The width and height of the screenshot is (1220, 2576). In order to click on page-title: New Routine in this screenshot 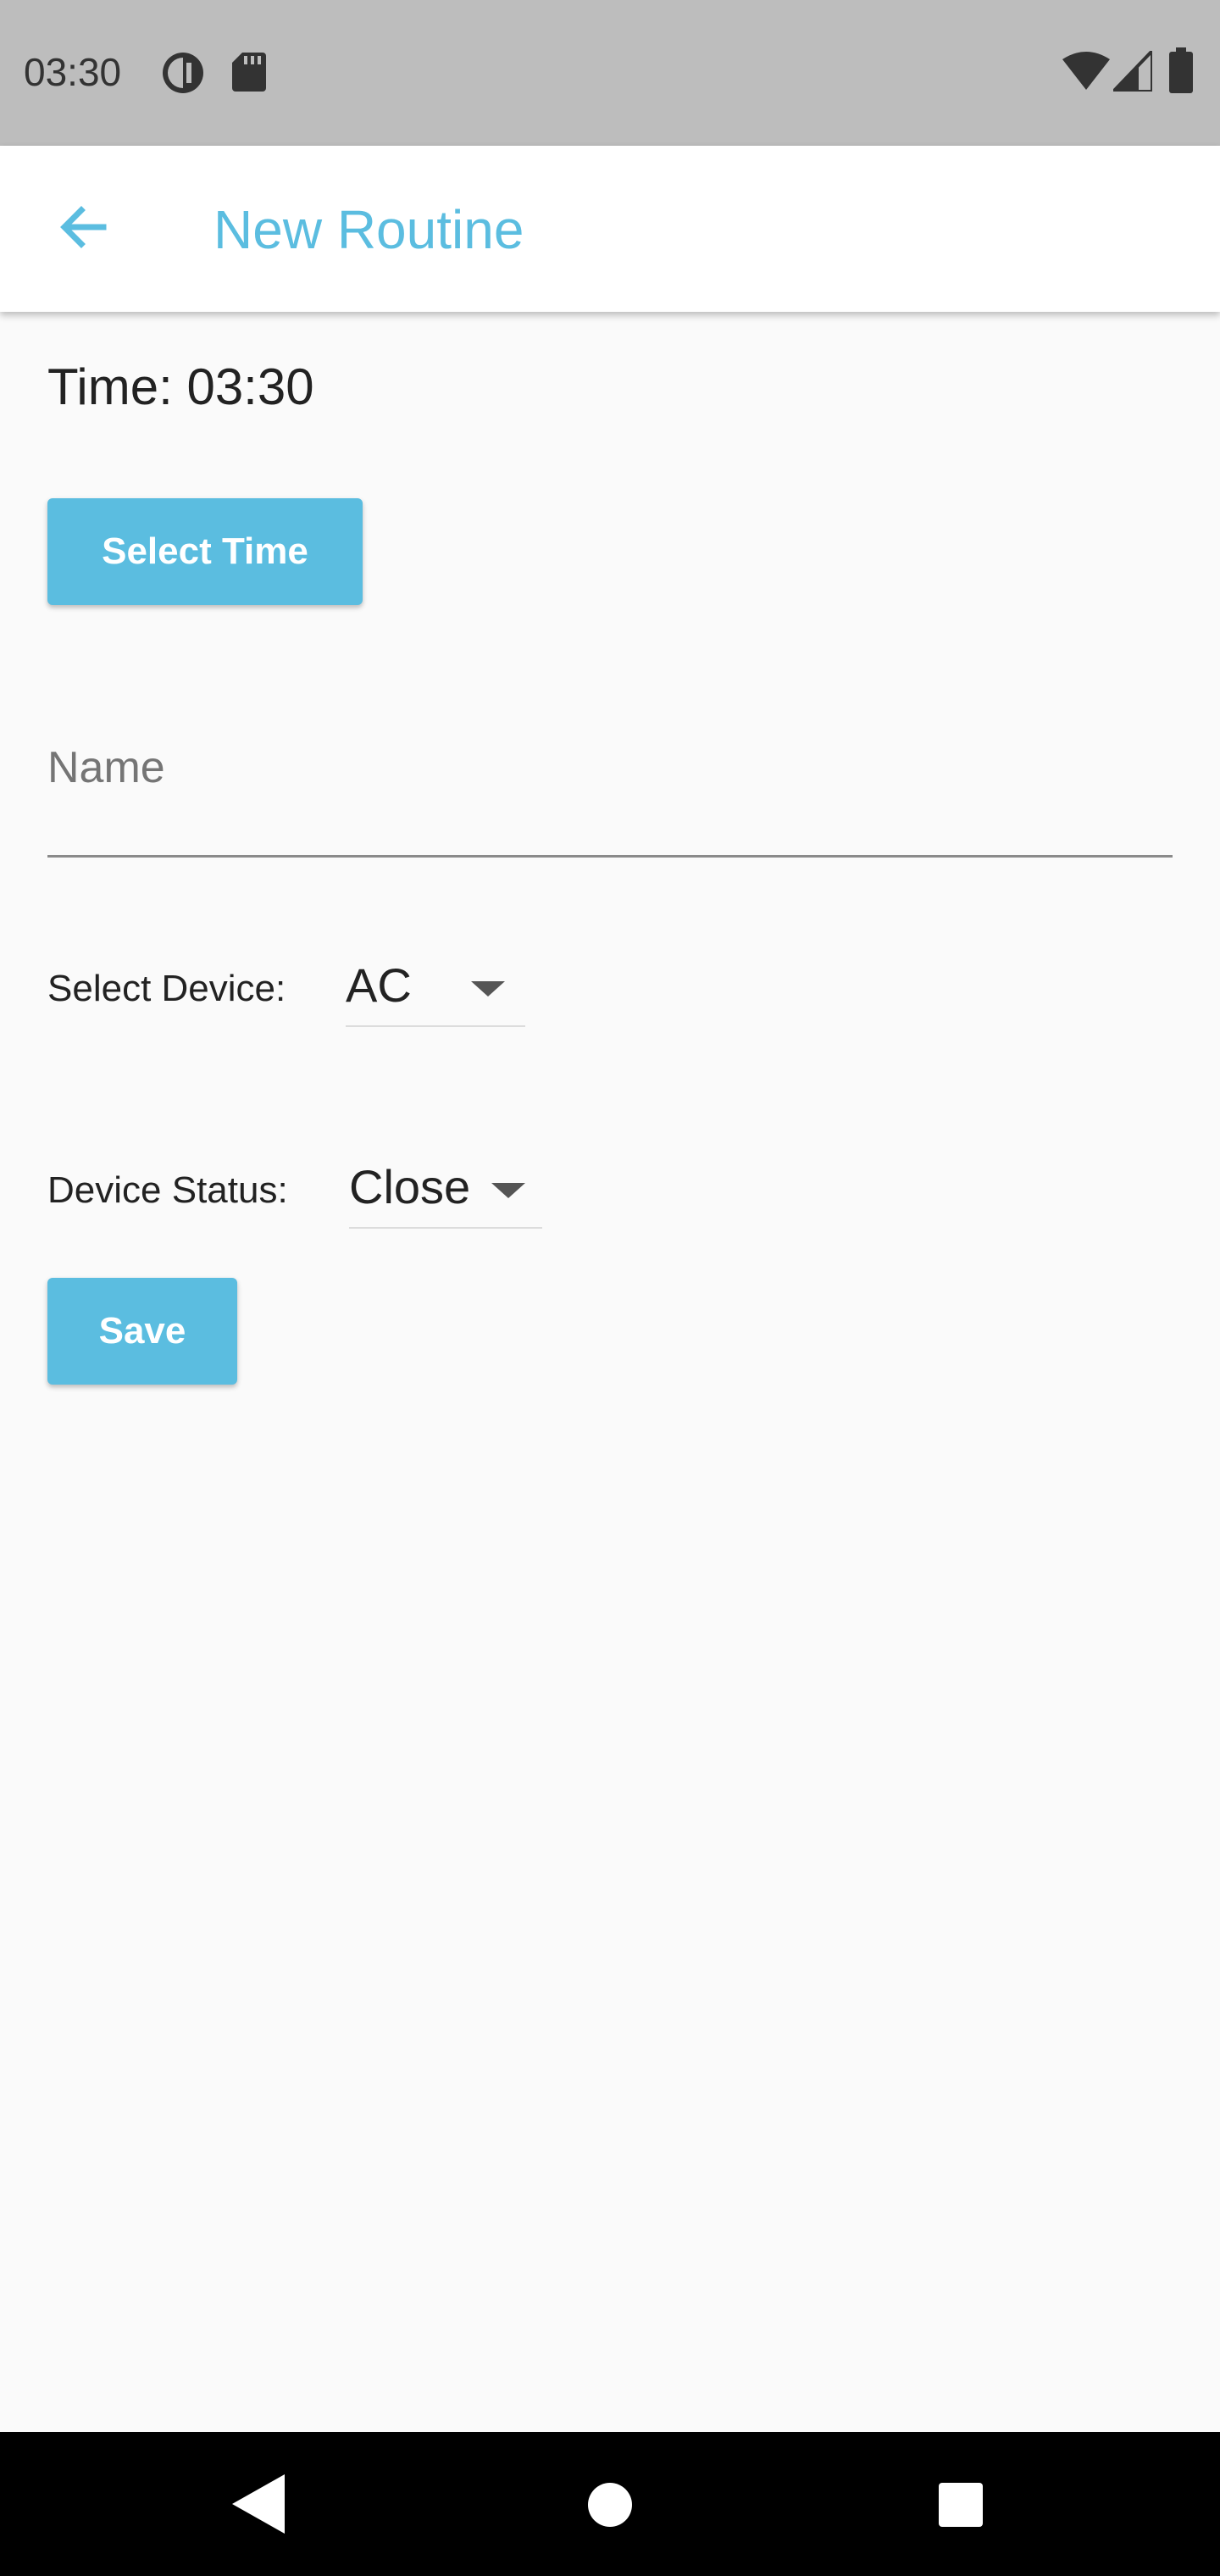, I will do `click(369, 229)`.